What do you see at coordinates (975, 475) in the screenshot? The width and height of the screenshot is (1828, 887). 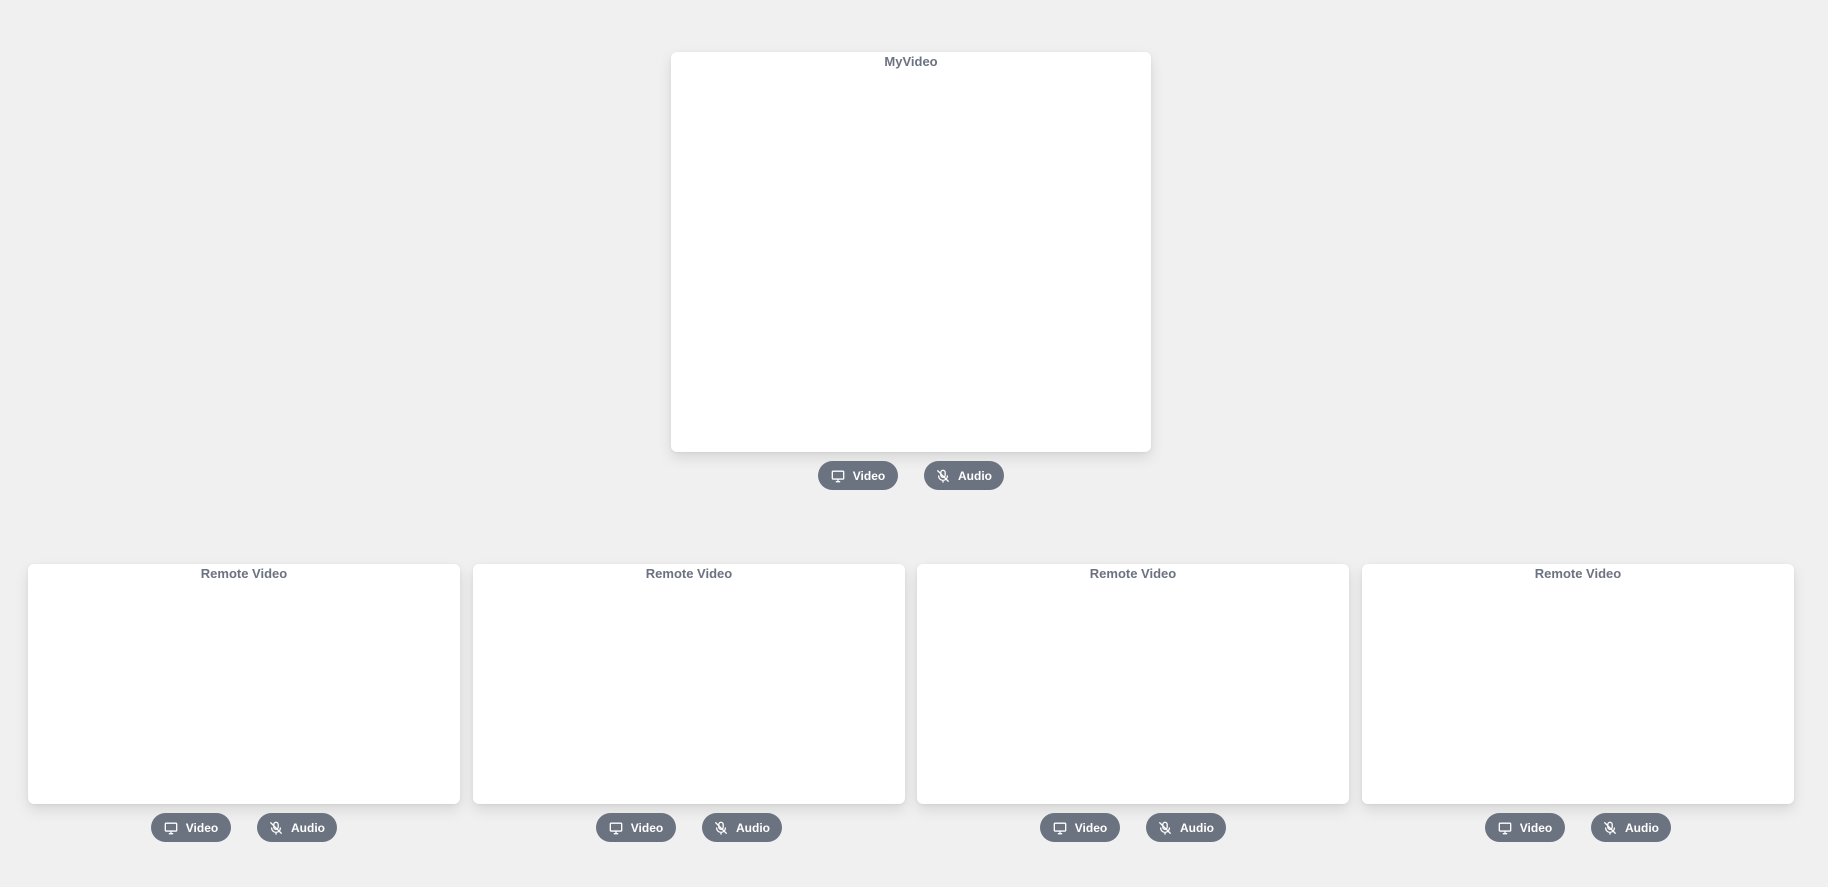 I see `my-audio-toggle-label: Audio` at bounding box center [975, 475].